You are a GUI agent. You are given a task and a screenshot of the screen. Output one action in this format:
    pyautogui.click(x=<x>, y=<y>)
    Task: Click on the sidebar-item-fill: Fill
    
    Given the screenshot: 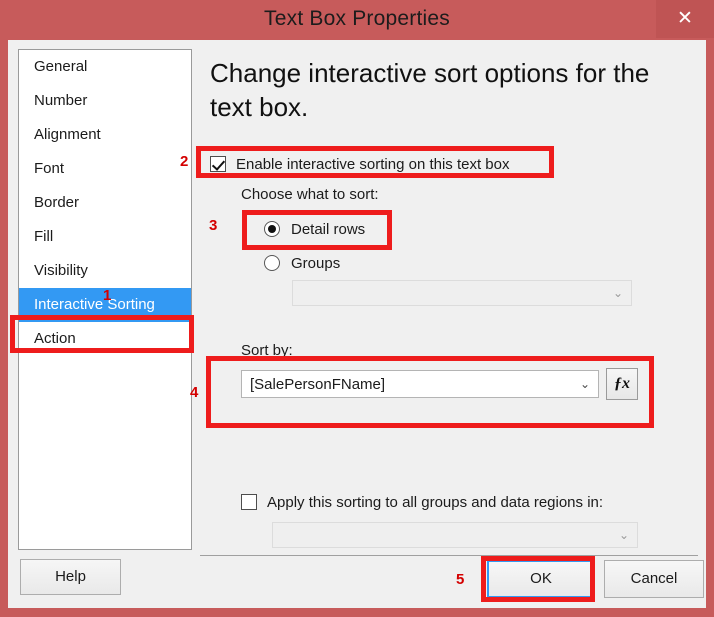 What is the action you would take?
    pyautogui.click(x=105, y=237)
    